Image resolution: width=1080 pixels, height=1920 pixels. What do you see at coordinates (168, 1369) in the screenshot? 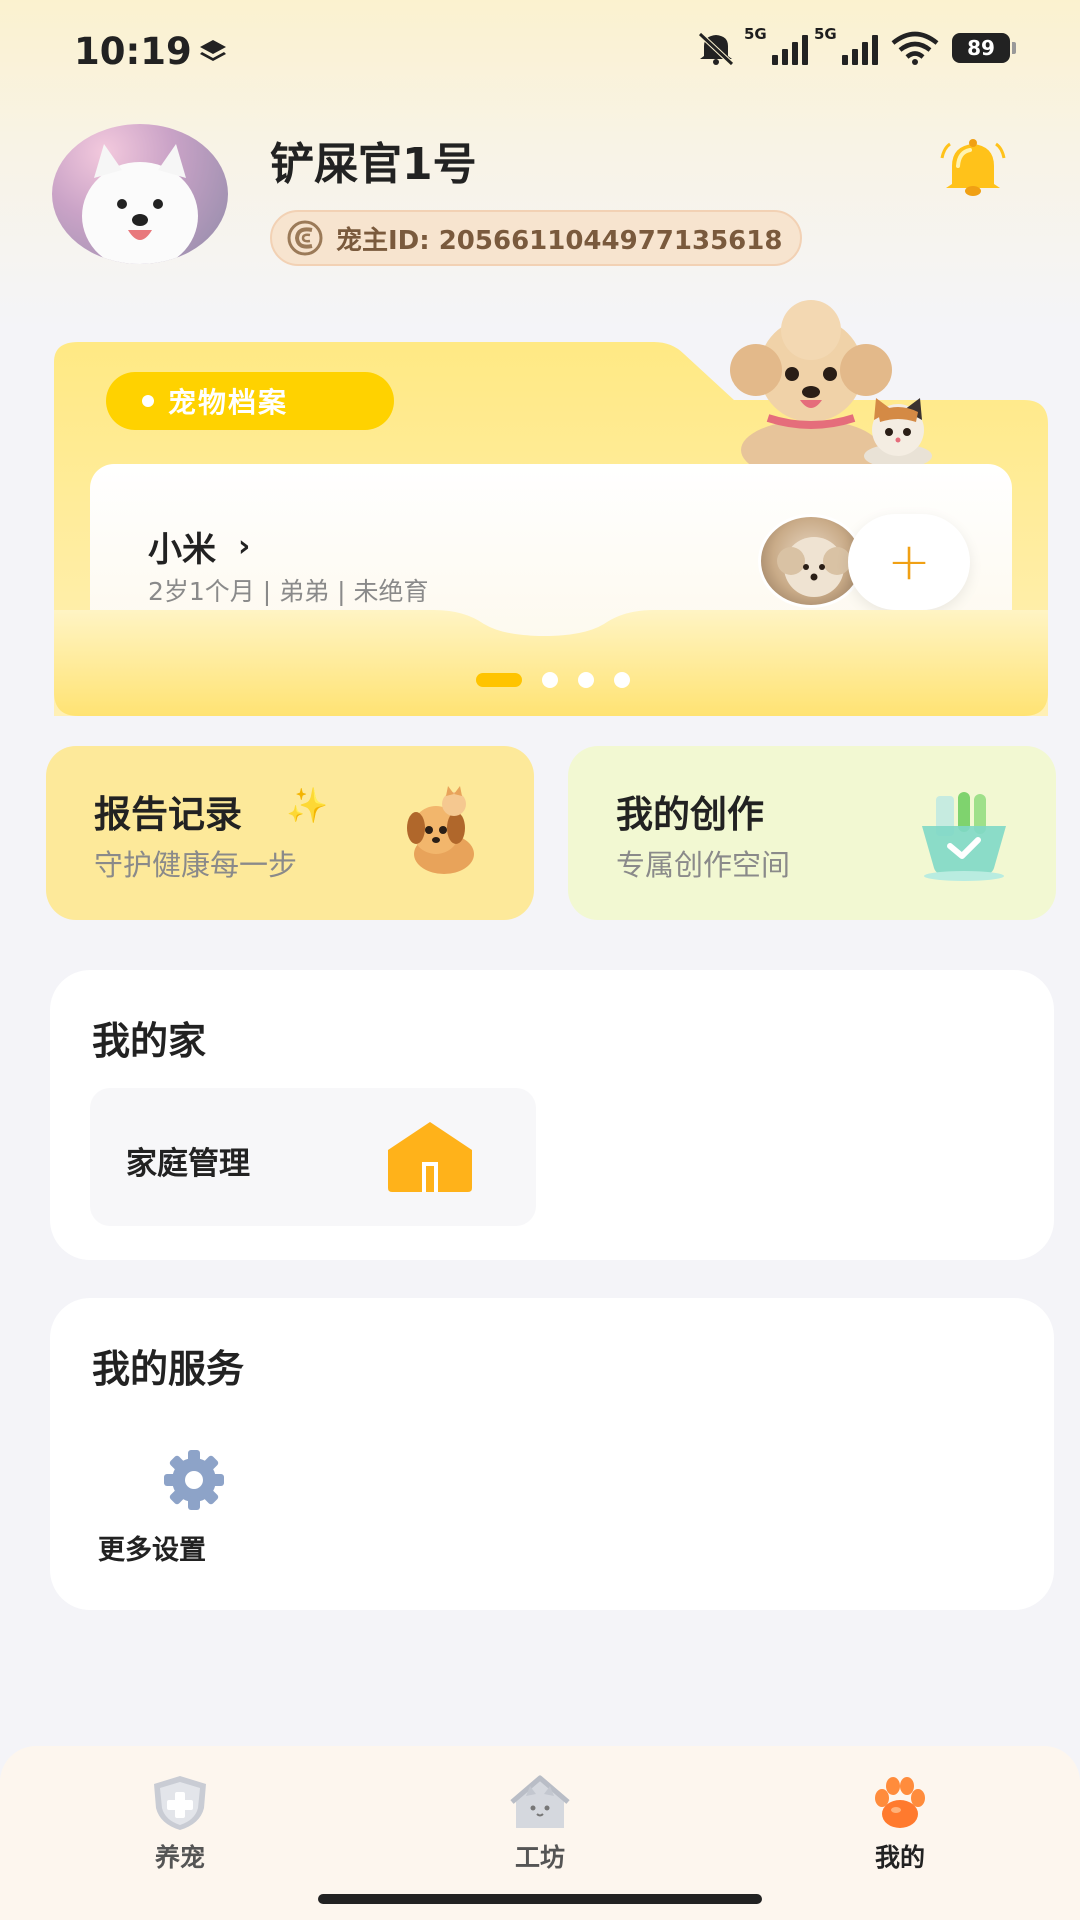
I see `my-services-title: 我的服务` at bounding box center [168, 1369].